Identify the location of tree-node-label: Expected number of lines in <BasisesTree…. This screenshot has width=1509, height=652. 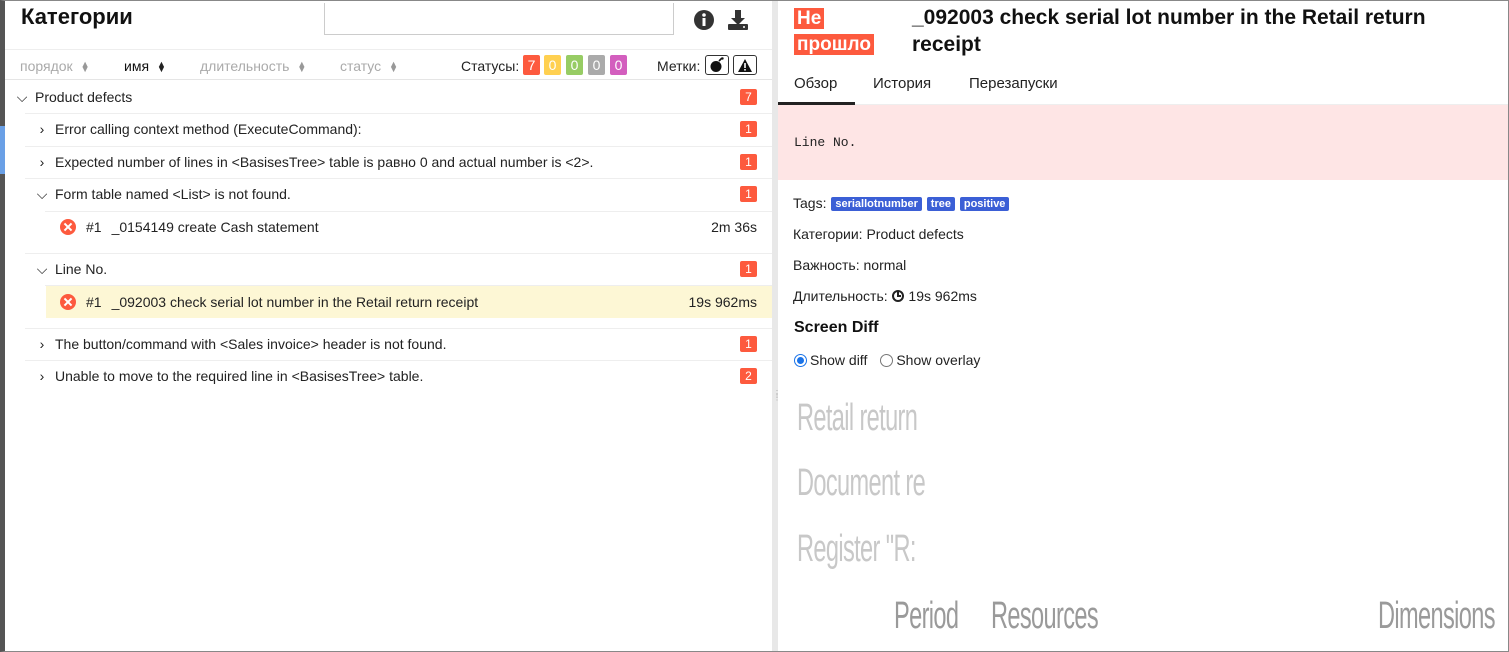
(324, 162).